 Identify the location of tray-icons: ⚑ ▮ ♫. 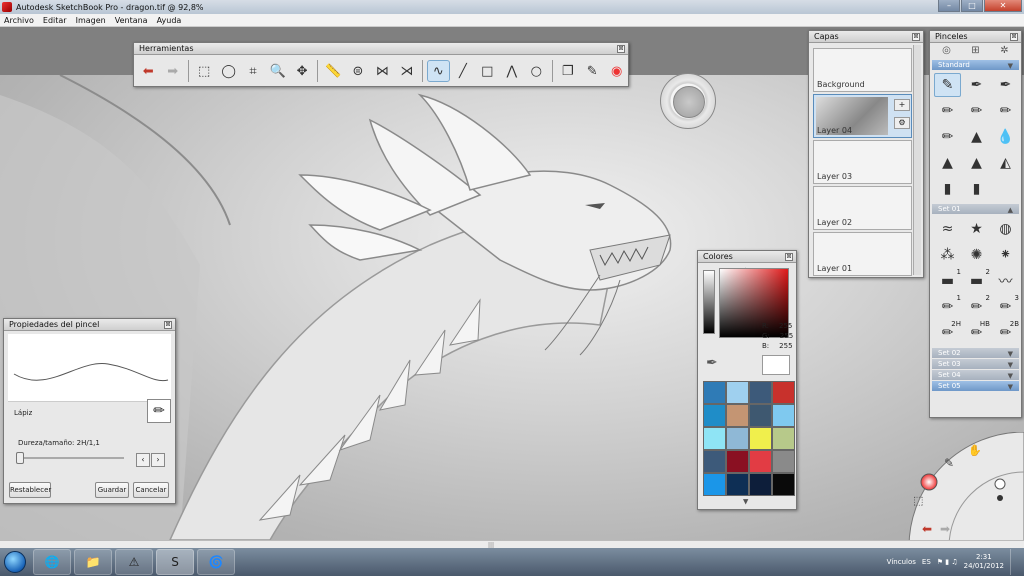
(947, 562).